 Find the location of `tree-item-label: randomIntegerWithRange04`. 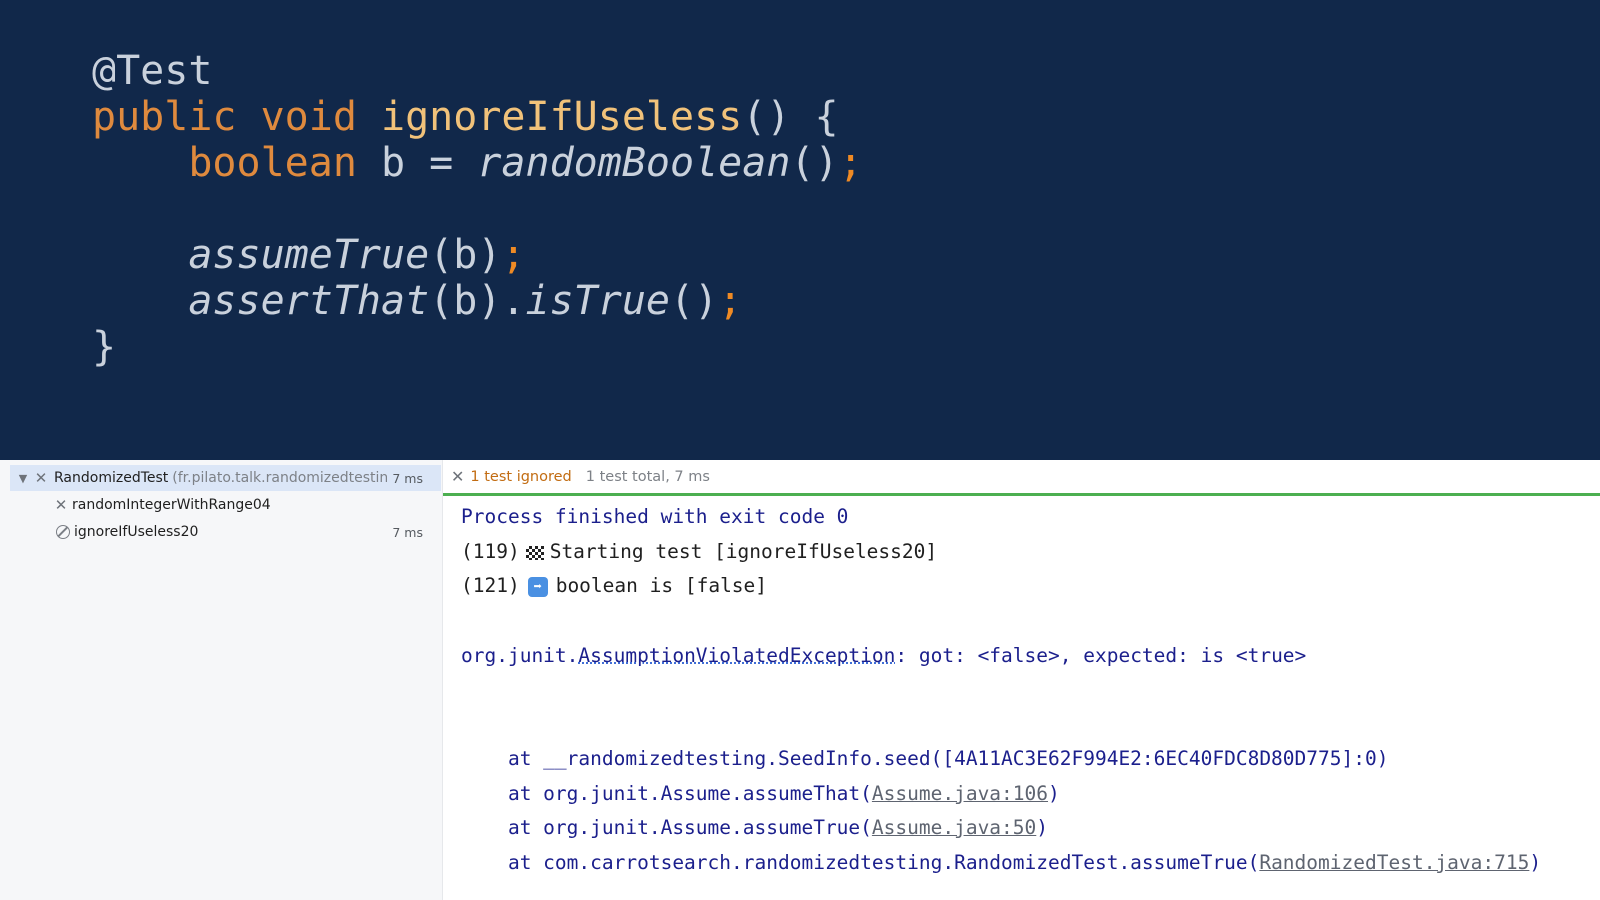

tree-item-label: randomIntegerWithRange04 is located at coordinates (171, 505).